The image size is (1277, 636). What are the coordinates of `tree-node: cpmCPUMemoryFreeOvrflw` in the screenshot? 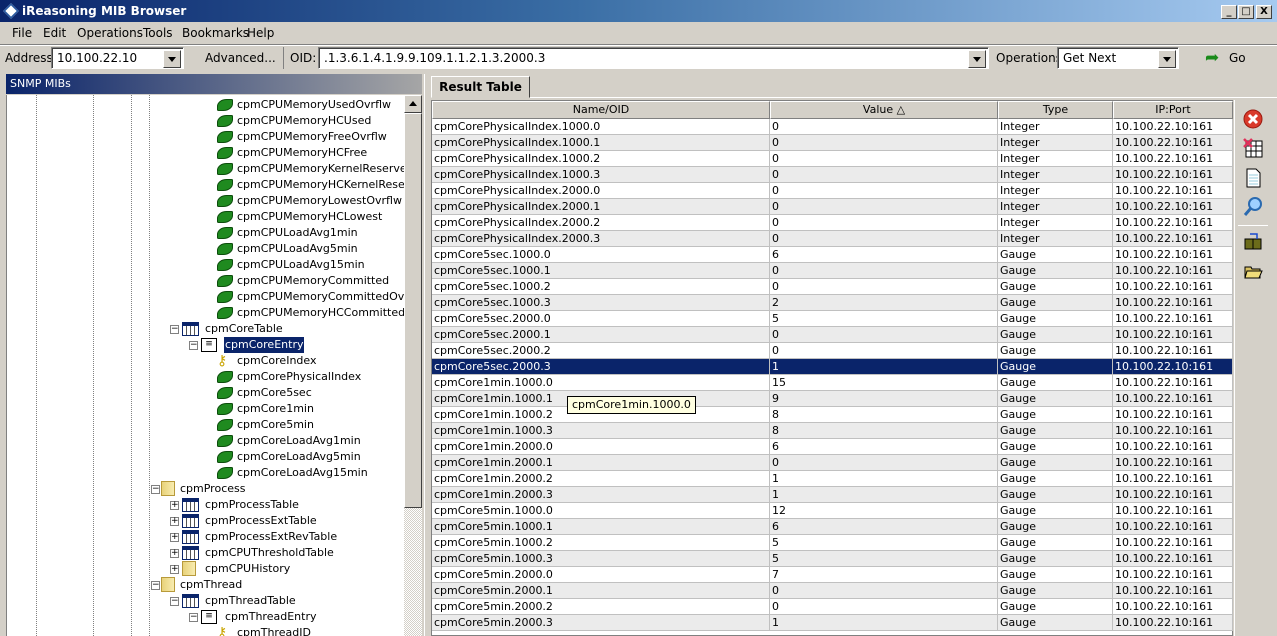 It's located at (205, 137).